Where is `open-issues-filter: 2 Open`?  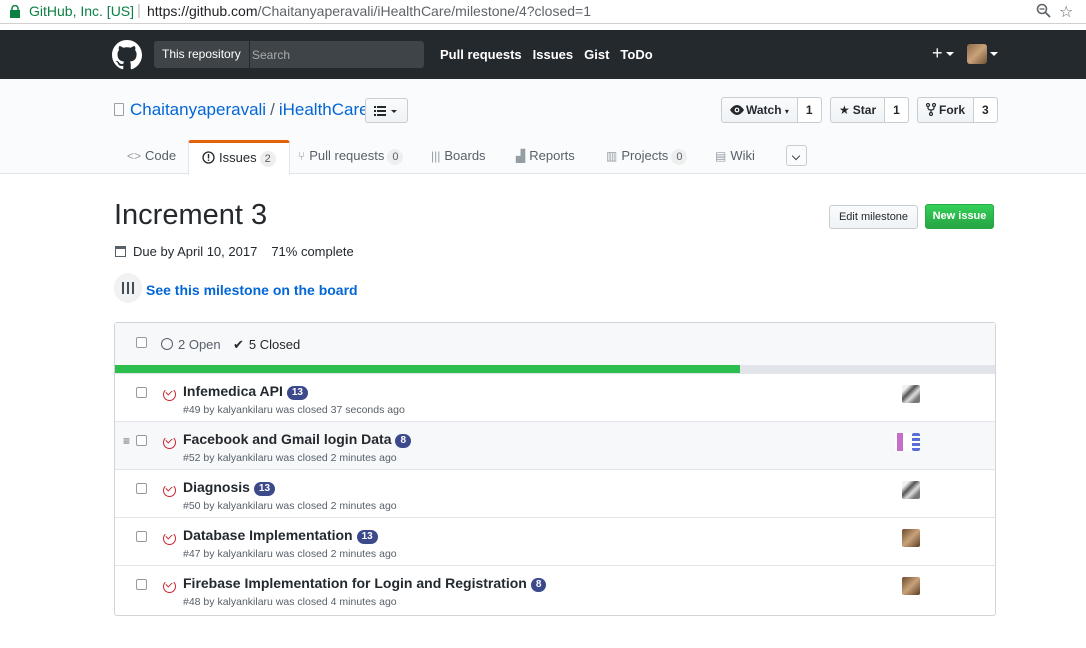 open-issues-filter: 2 Open is located at coordinates (191, 344).